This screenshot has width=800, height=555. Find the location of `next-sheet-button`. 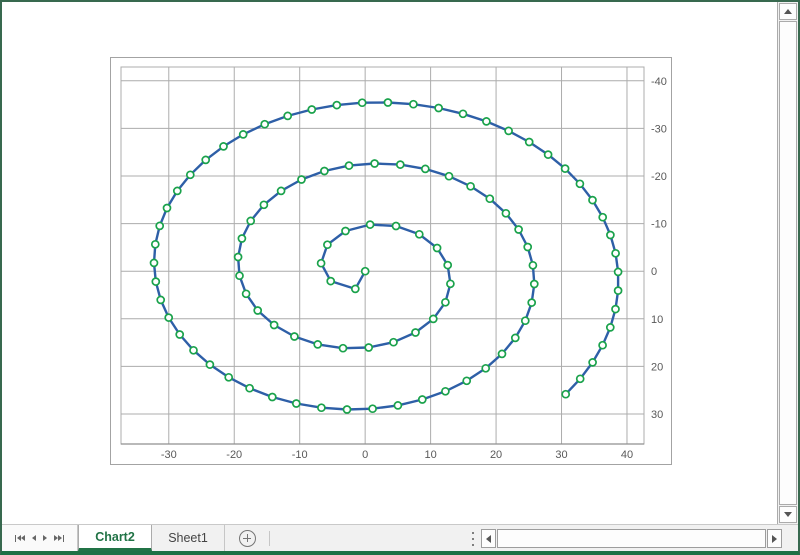

next-sheet-button is located at coordinates (44, 538).